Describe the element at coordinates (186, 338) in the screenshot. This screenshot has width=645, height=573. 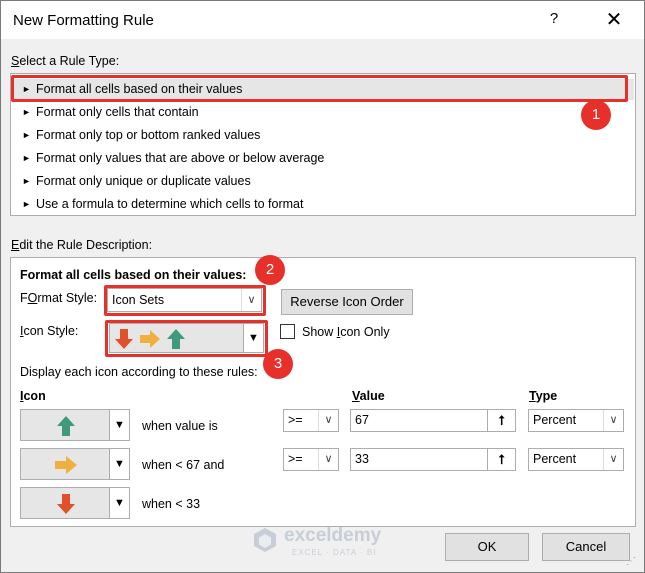
I see `highlight-box-icon-style` at that location.